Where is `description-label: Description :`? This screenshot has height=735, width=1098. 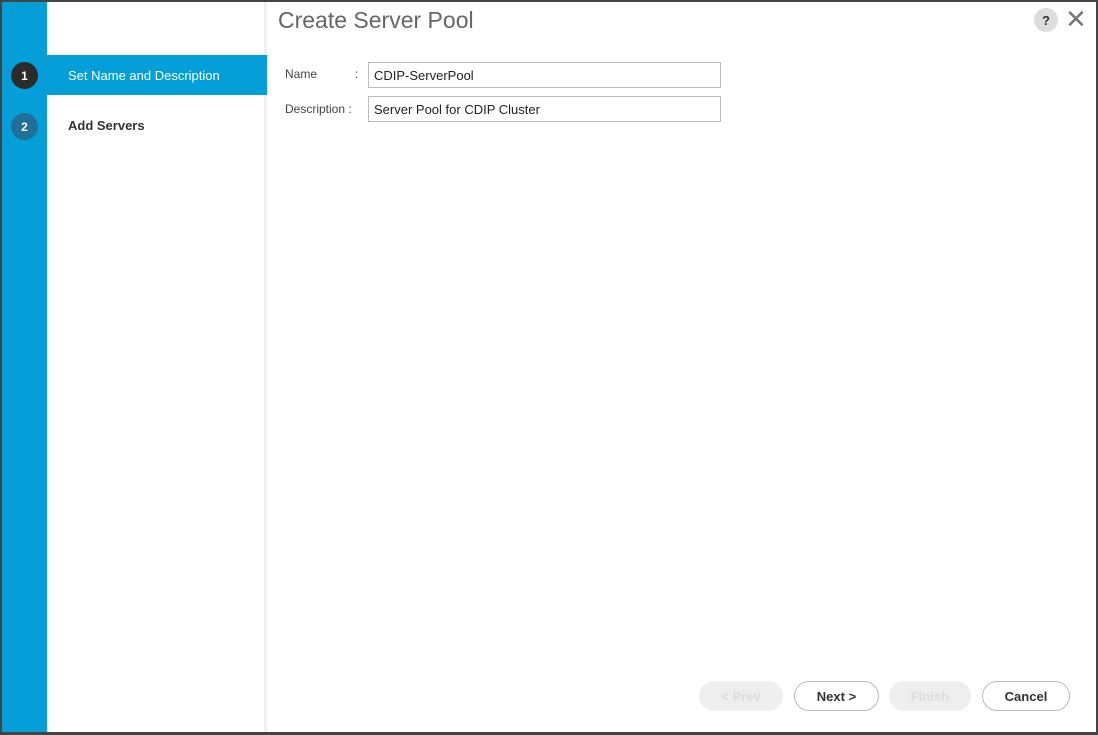 description-label: Description : is located at coordinates (318, 109).